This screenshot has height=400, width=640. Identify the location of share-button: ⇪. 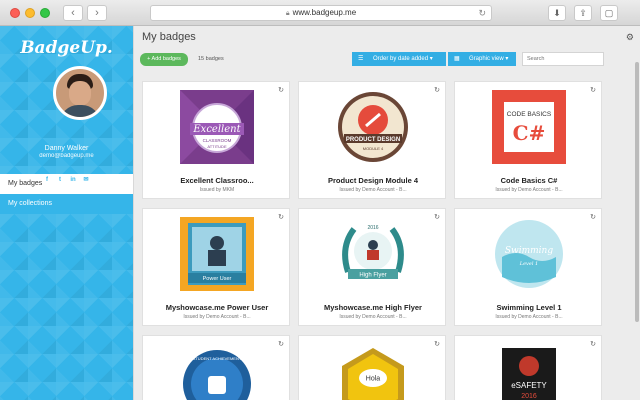
(583, 13).